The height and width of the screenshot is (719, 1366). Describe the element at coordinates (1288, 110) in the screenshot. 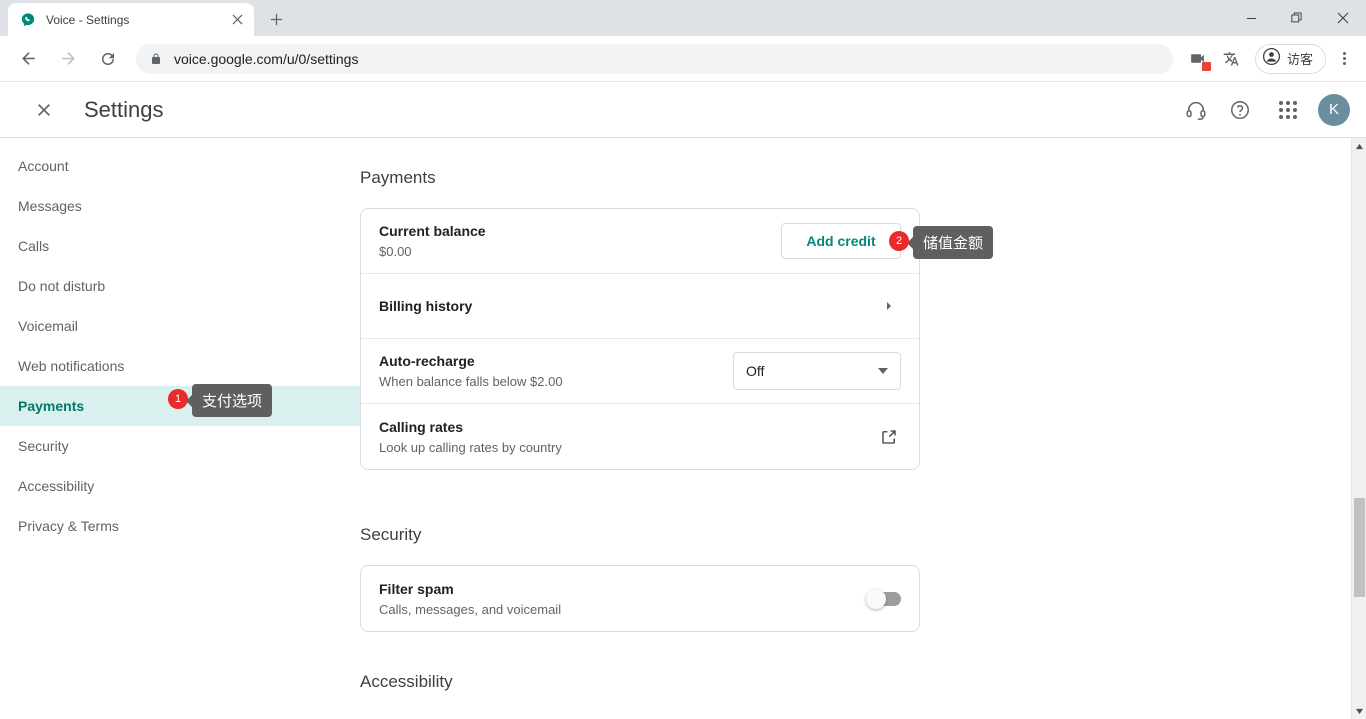

I see `apps-grid-icon` at that location.